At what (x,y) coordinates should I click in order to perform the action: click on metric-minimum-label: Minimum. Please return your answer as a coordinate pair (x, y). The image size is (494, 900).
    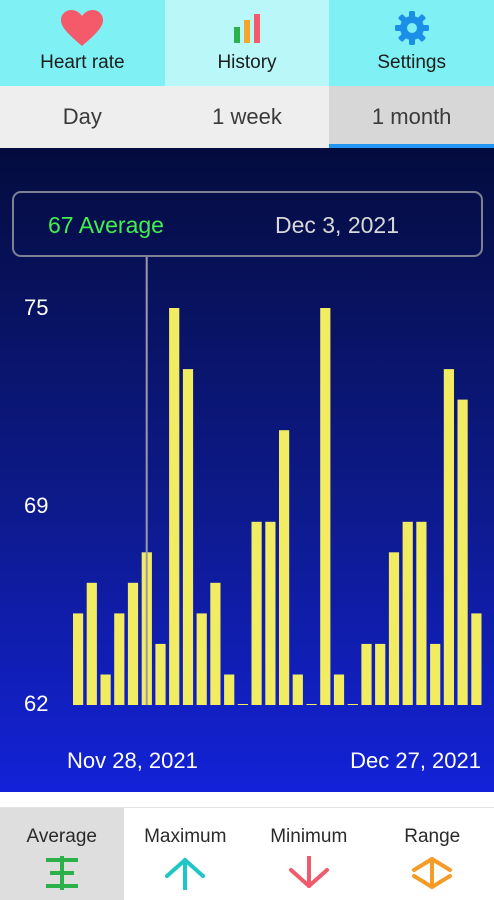
    Looking at the image, I should click on (309, 836).